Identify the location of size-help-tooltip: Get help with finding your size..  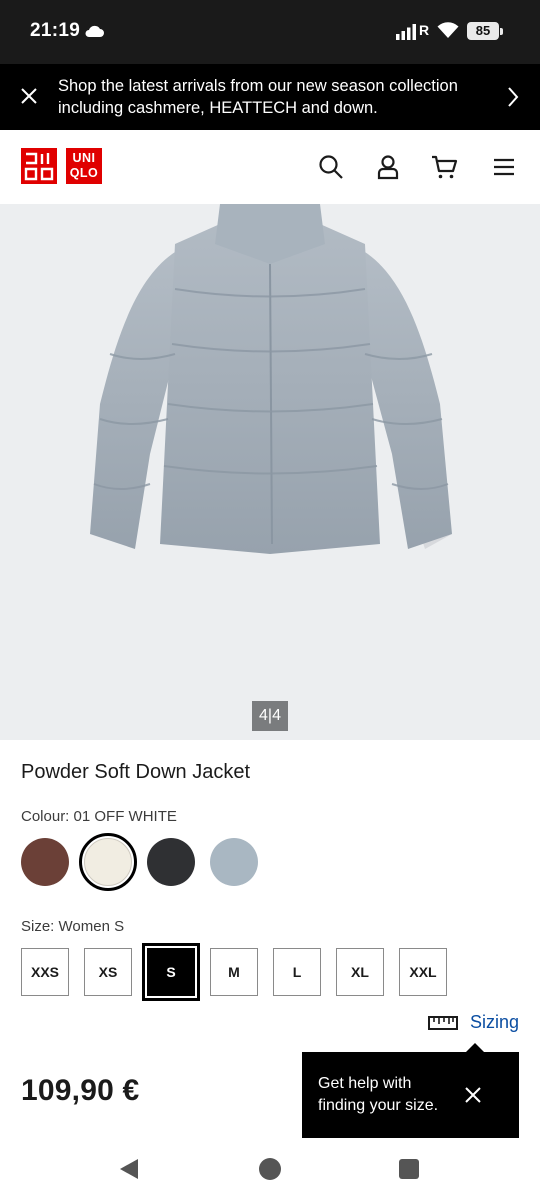
(410, 1090).